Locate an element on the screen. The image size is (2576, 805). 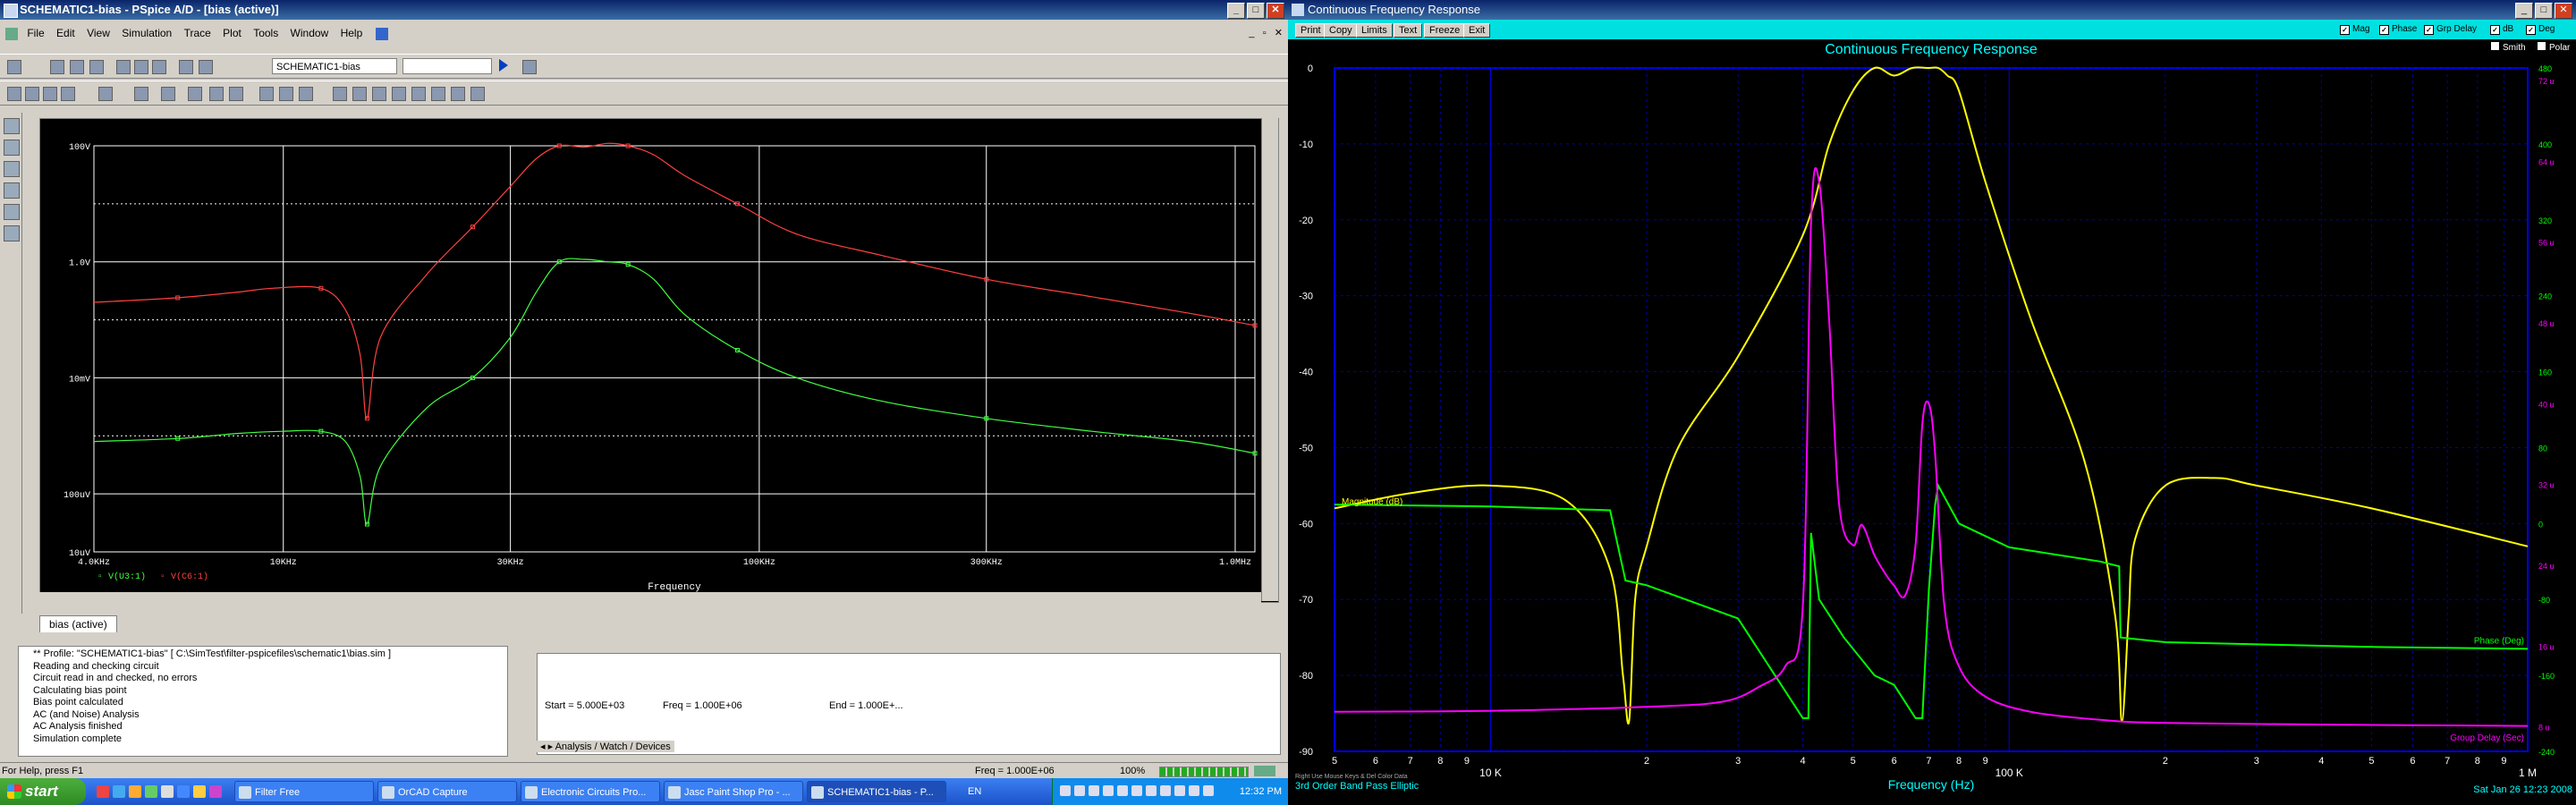
tab-devices: Devices is located at coordinates (653, 746).